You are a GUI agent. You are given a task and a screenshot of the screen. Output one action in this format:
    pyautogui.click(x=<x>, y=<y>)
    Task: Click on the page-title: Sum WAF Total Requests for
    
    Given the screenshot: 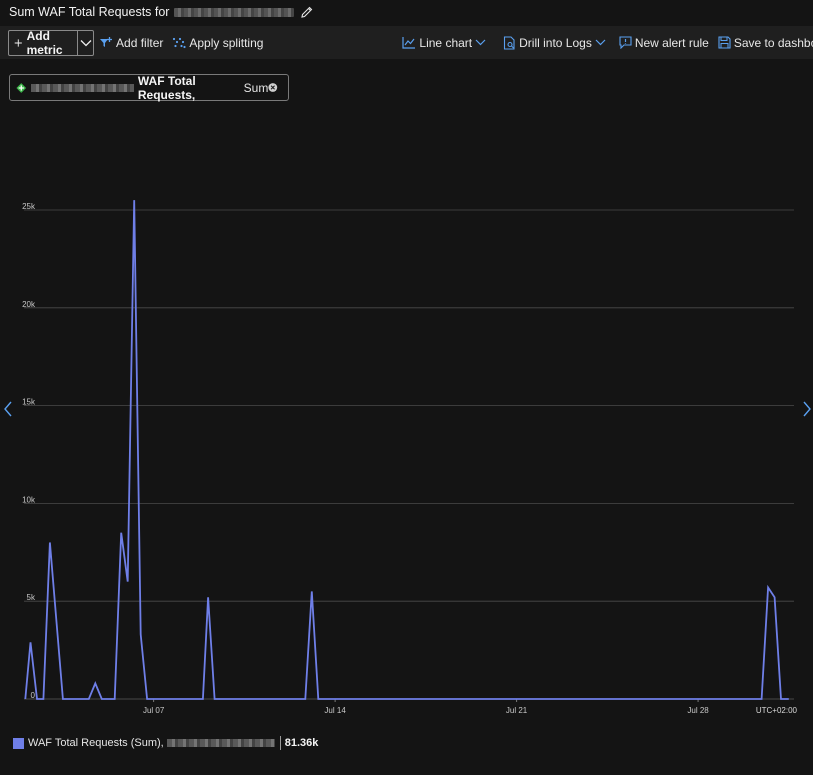 What is the action you would take?
    pyautogui.click(x=89, y=12)
    